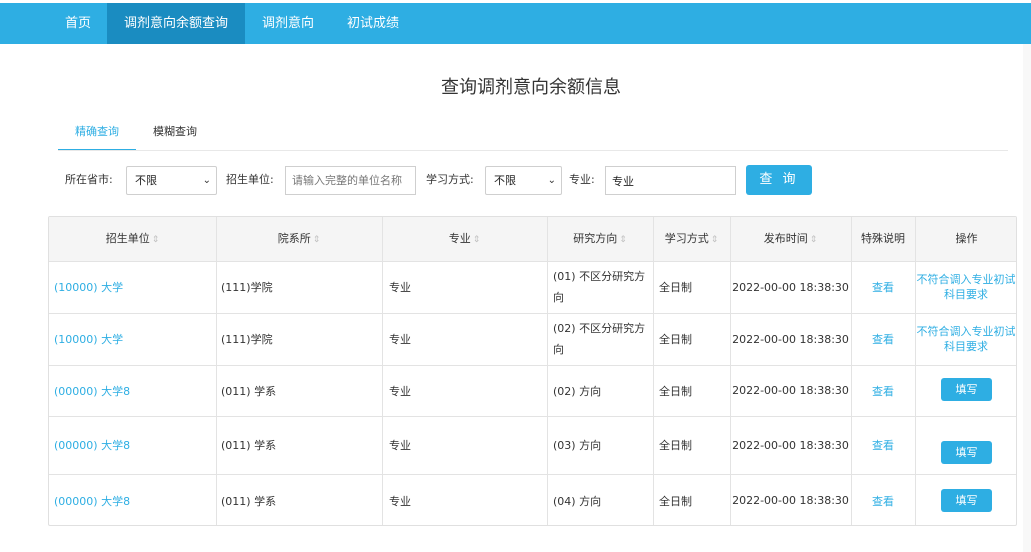 This screenshot has width=1031, height=552. I want to click on page-scrollbar, so click(1027, 298).